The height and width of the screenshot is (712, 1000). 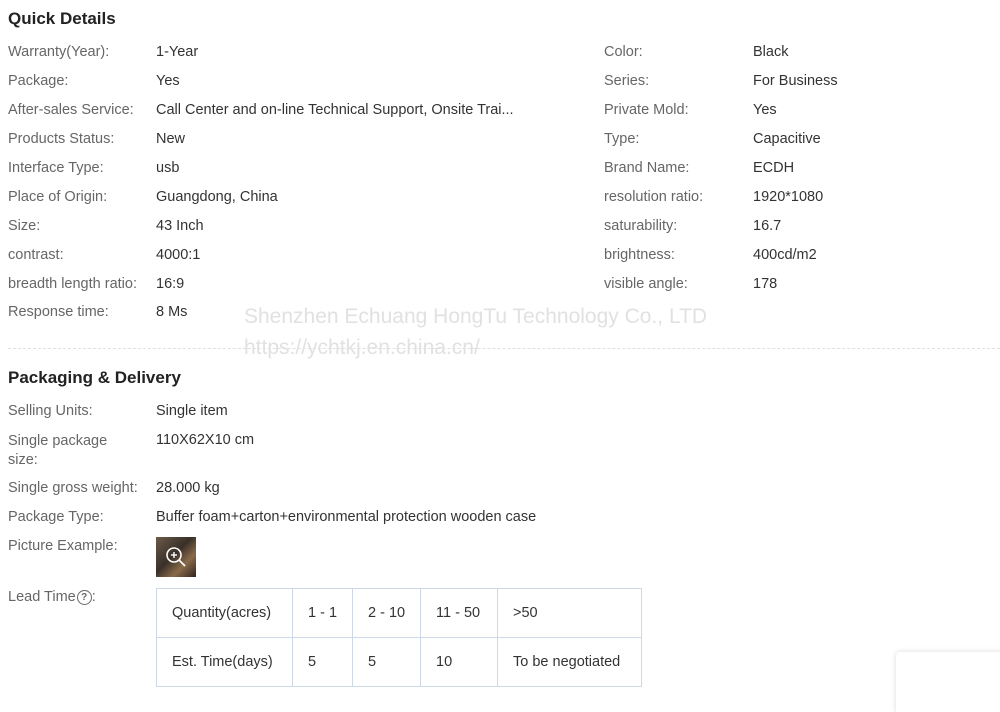 What do you see at coordinates (58, 197) in the screenshot?
I see `qd-key: Place of Origin:` at bounding box center [58, 197].